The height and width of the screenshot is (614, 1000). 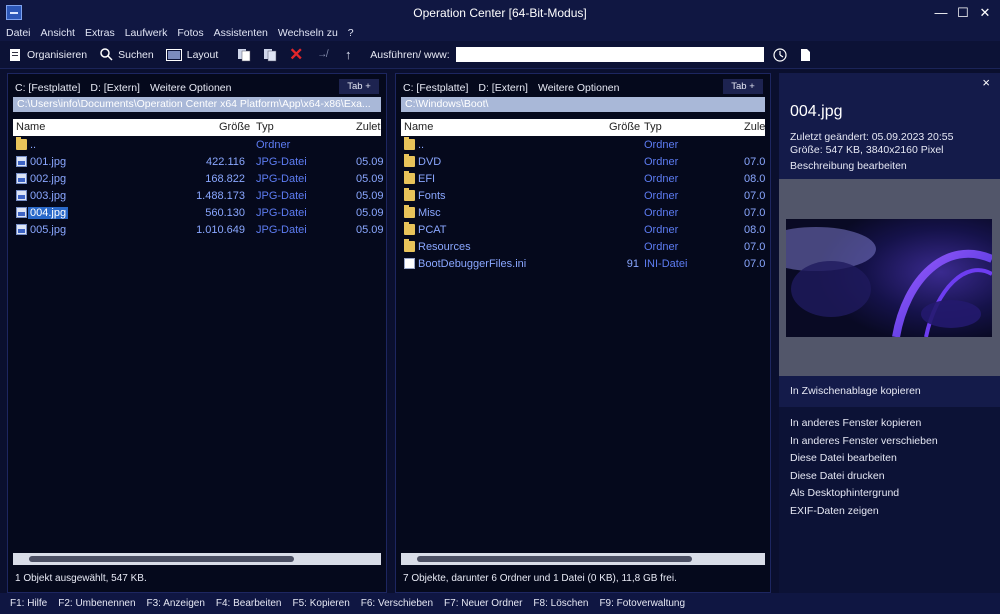 What do you see at coordinates (249, 603) in the screenshot?
I see `f4-edit: F4: Bearbeiten` at bounding box center [249, 603].